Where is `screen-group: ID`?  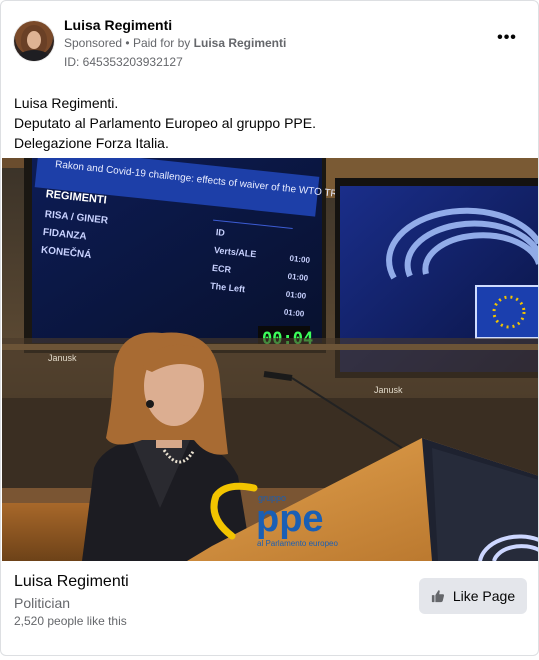
screen-group: ID is located at coordinates (220, 232).